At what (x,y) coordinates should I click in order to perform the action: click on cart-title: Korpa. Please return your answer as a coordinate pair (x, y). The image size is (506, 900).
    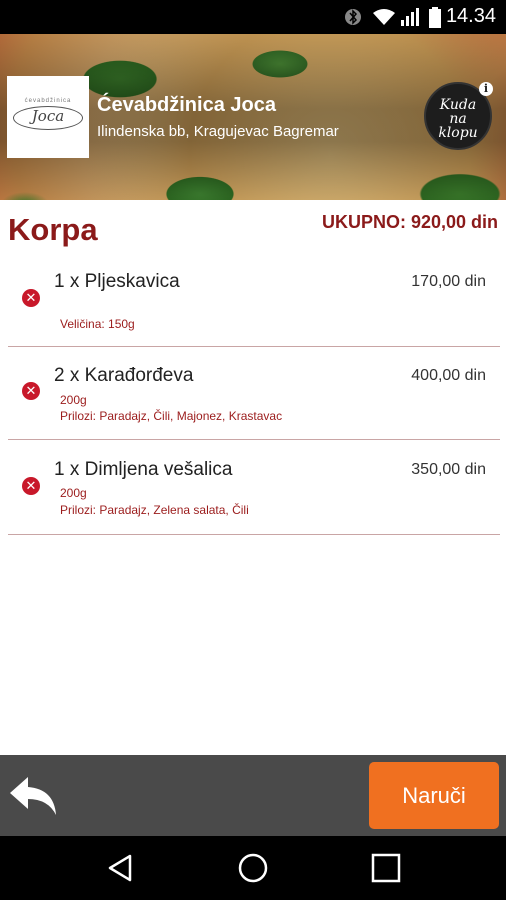
    Looking at the image, I should click on (53, 229).